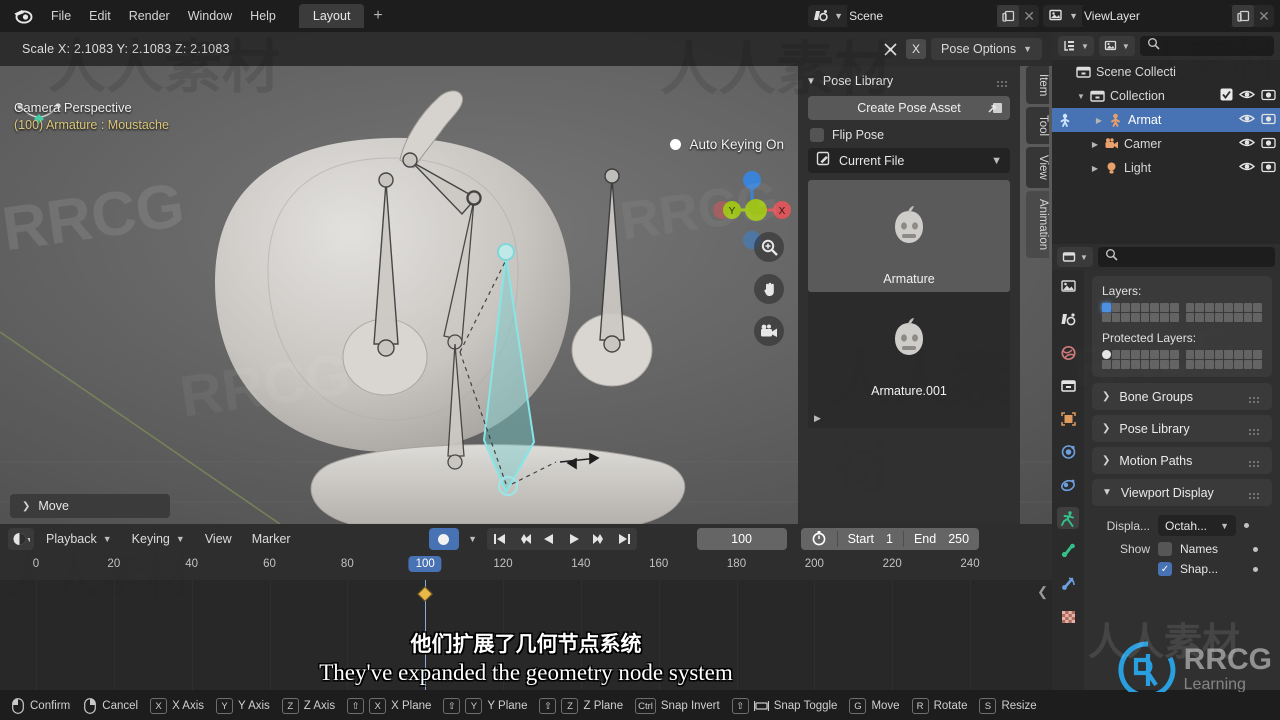 This screenshot has height=720, width=1280. What do you see at coordinates (1068, 353) in the screenshot?
I see `tab-world-icon` at bounding box center [1068, 353].